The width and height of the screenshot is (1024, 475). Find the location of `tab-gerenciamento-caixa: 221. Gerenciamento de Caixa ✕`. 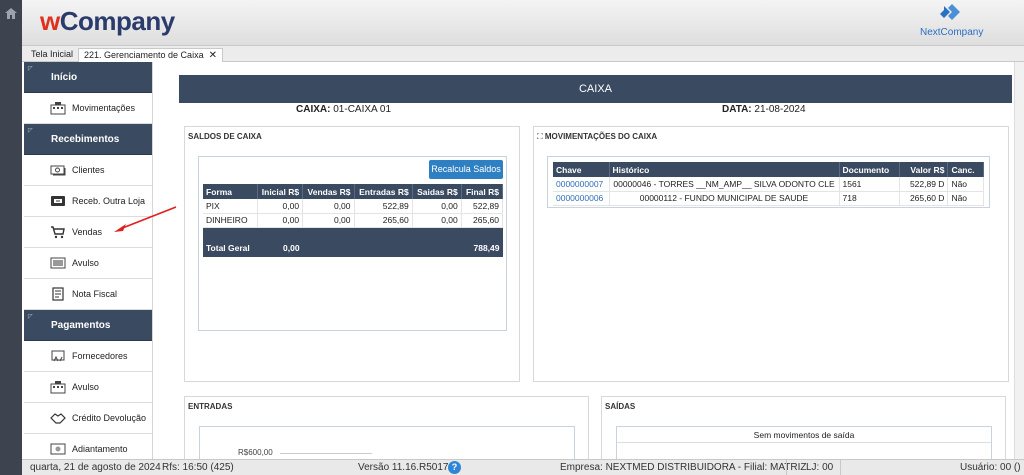

tab-gerenciamento-caixa: 221. Gerenciamento de Caixa ✕ is located at coordinates (150, 55).